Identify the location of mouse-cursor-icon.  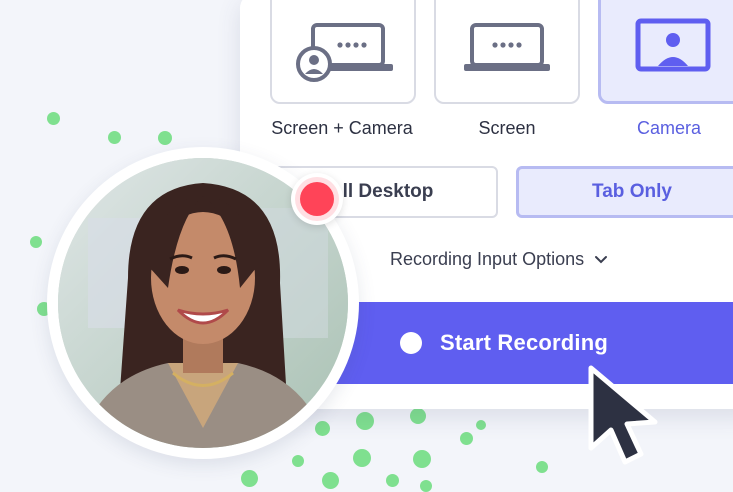
(623, 415).